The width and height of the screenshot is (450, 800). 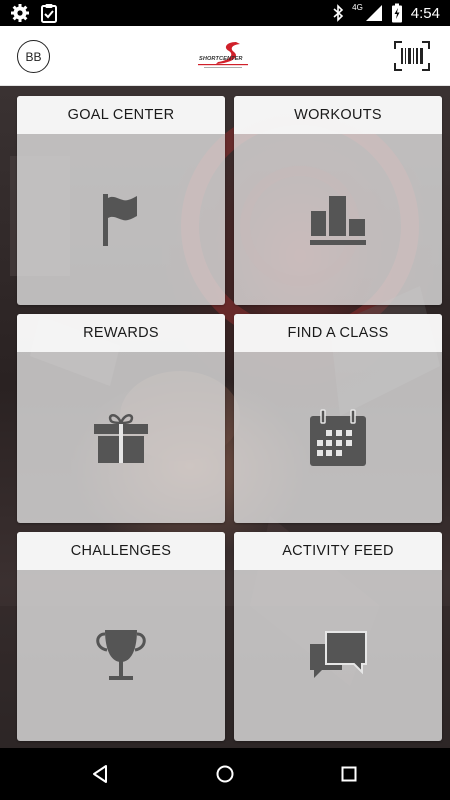 I want to click on network-type-label: 4G, so click(x=357, y=7).